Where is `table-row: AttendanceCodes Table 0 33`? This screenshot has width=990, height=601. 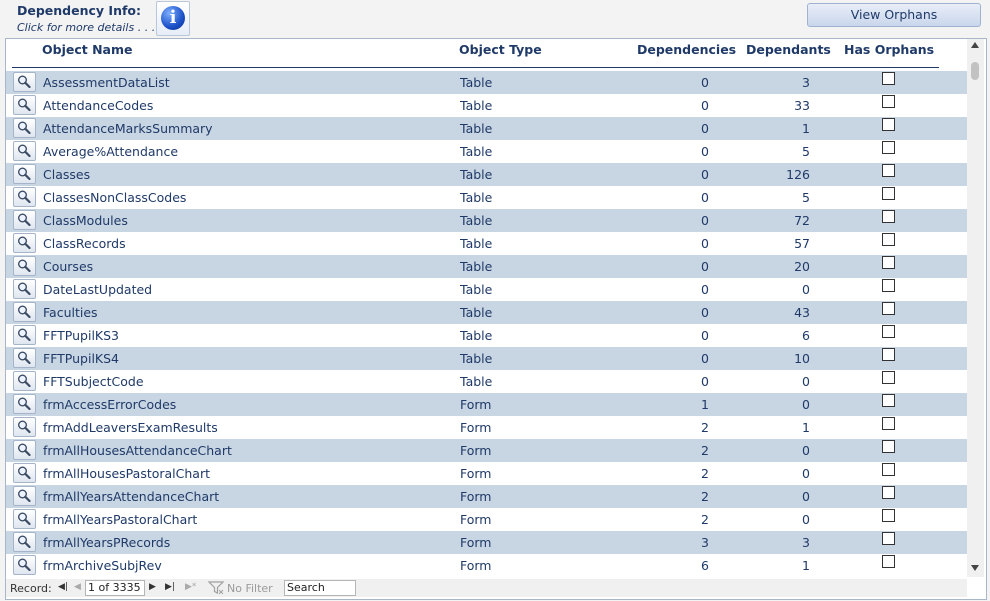
table-row: AttendanceCodes Table 0 33 is located at coordinates (486, 105).